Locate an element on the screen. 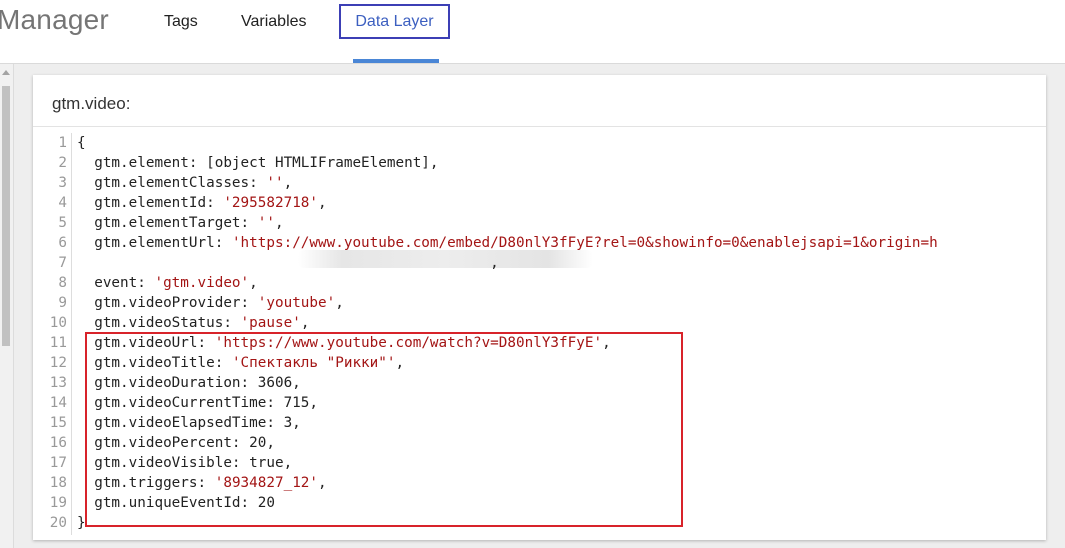 The image size is (1065, 548). code-token: gtm.videoElapsedTime: 3, is located at coordinates (189, 423).